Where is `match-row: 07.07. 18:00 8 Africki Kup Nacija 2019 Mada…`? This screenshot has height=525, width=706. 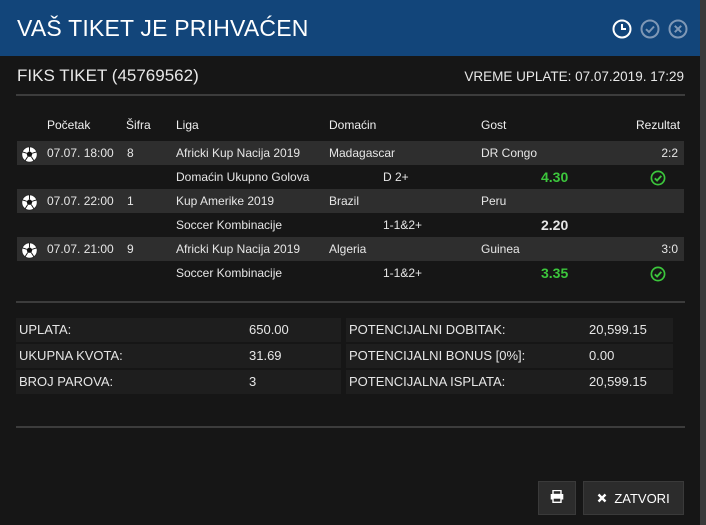 match-row: 07.07. 18:00 8 Africki Kup Nacija 2019 Mada… is located at coordinates (350, 153).